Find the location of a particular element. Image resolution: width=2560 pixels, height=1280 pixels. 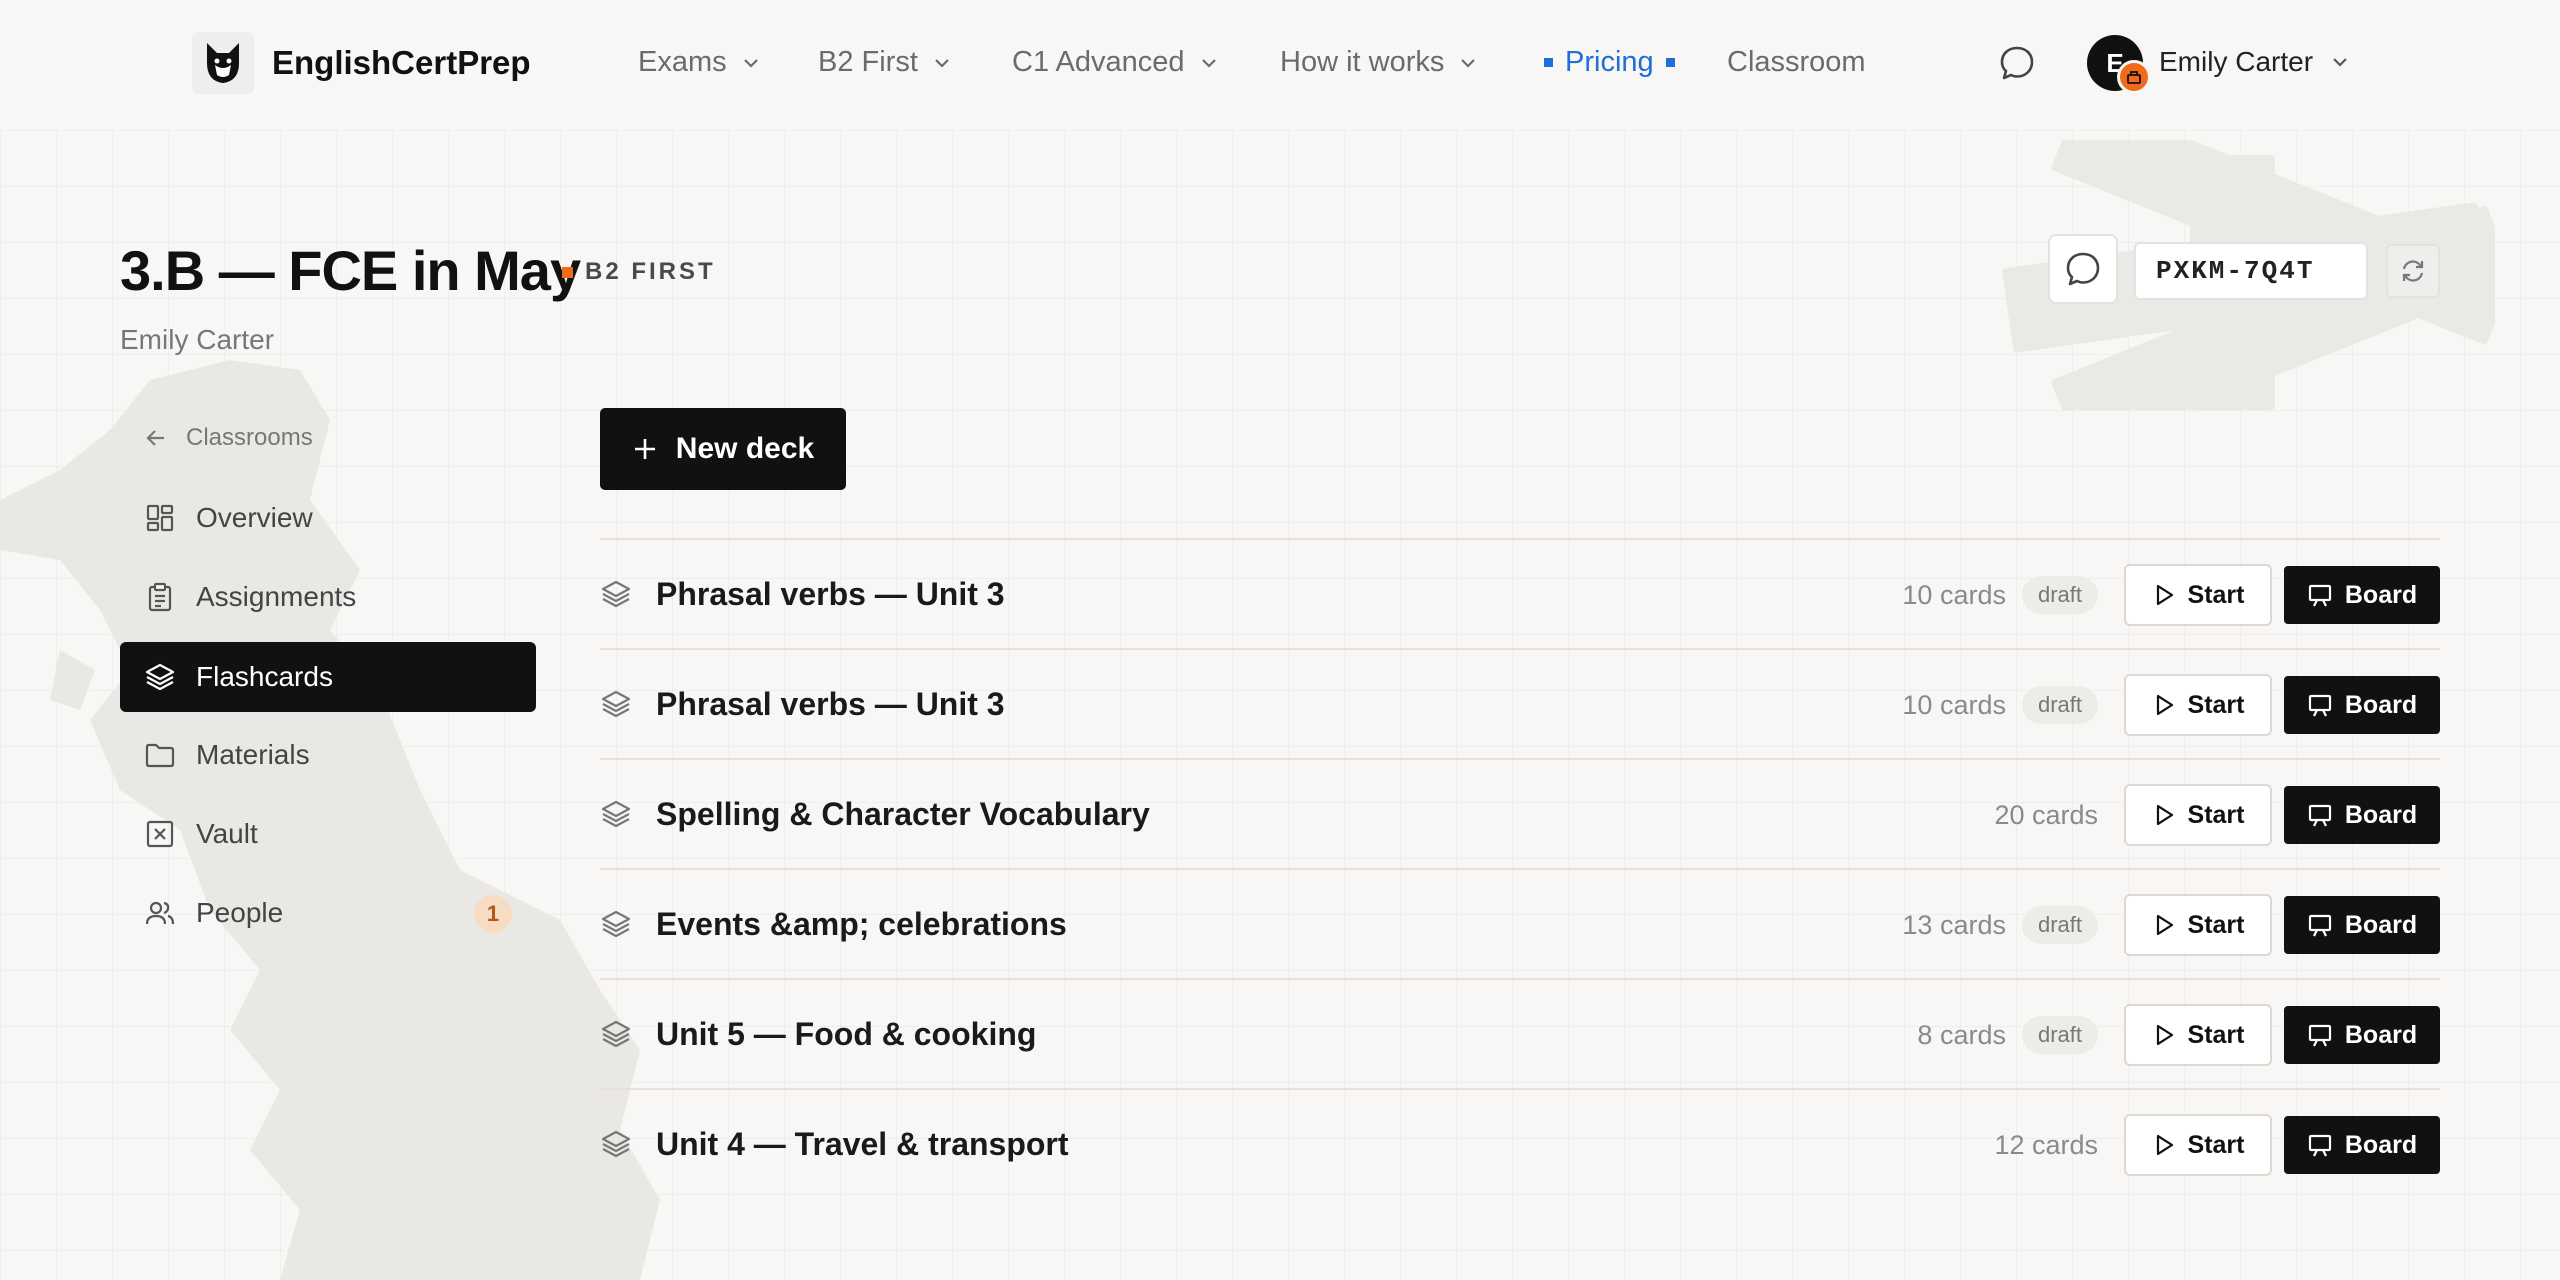

nav-c1-advanced: C1 Advanced is located at coordinates (1115, 62).